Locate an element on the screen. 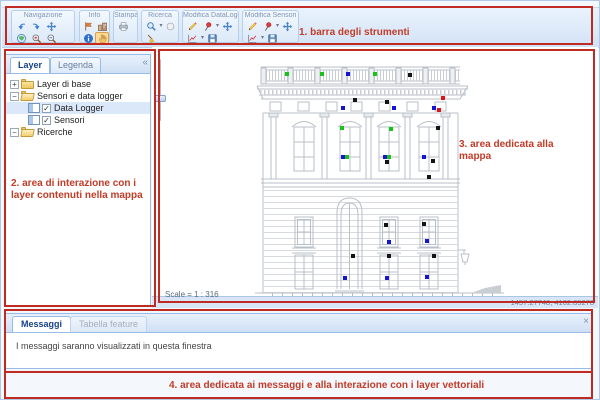 This screenshot has height=400, width=600. tab-tabella-feature: Tabella feature is located at coordinates (109, 324).